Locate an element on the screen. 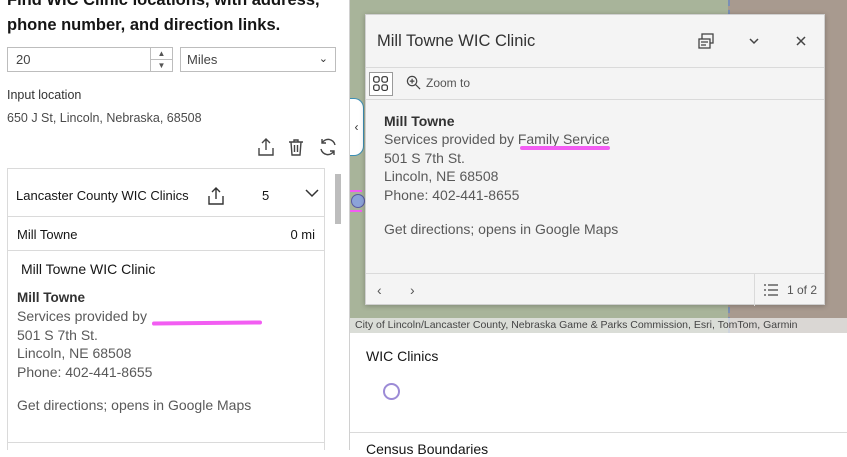 Image resolution: width=847 pixels, height=457 pixels. chevron-left-icon: ‹ is located at coordinates (356, 127).